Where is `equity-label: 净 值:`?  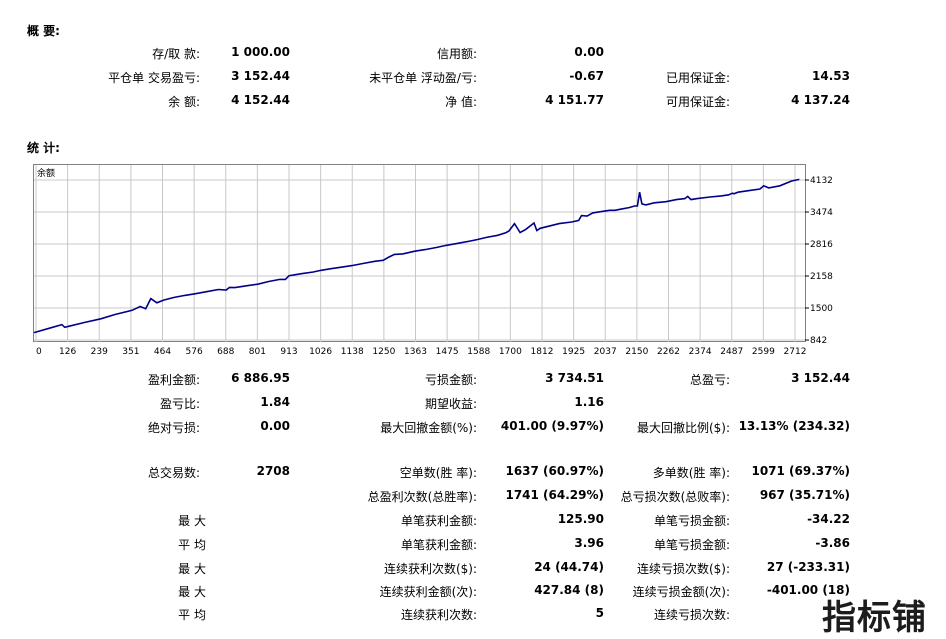 equity-label: 净 值: is located at coordinates (461, 102).